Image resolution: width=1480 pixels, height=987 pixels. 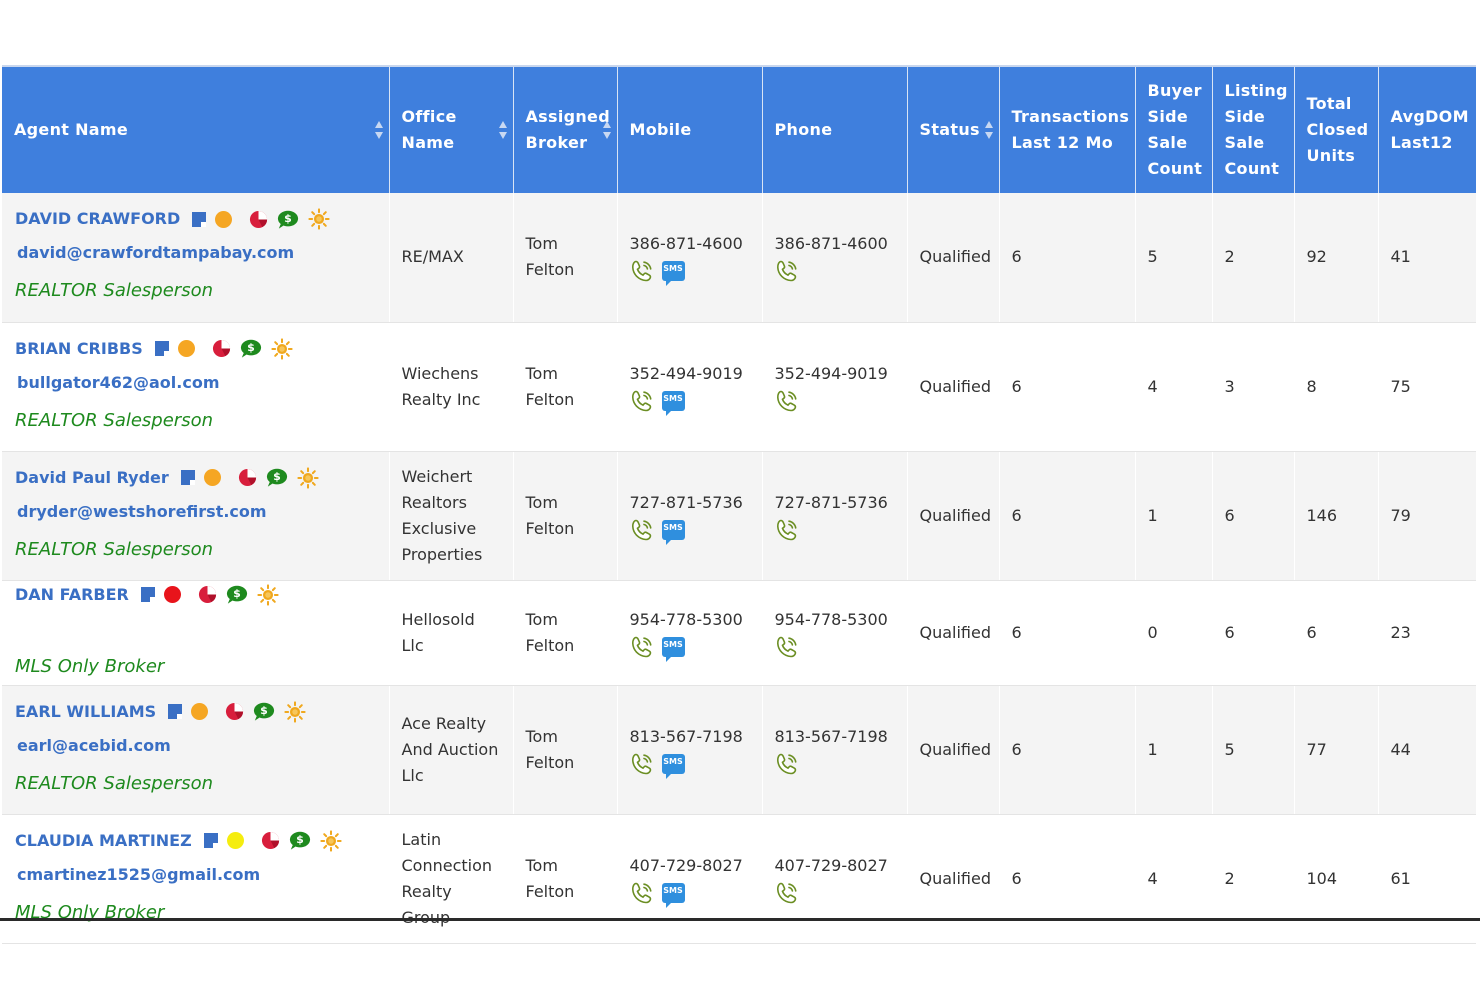 What do you see at coordinates (72, 595) in the screenshot?
I see `agent-name-link: DAN FARBER` at bounding box center [72, 595].